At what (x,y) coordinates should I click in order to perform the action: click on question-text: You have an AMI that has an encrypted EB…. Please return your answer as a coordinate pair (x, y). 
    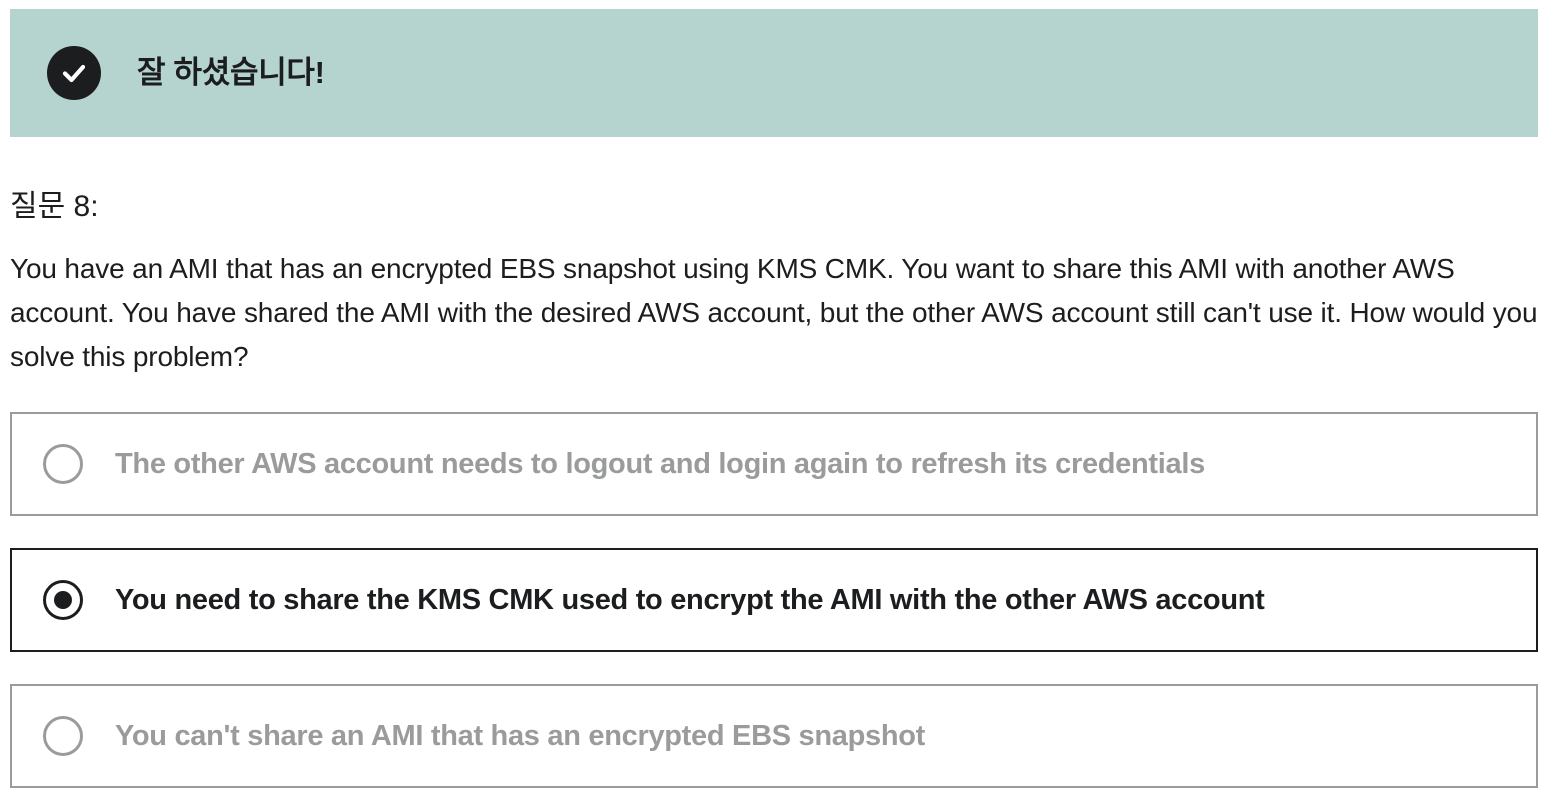
    Looking at the image, I should click on (774, 312).